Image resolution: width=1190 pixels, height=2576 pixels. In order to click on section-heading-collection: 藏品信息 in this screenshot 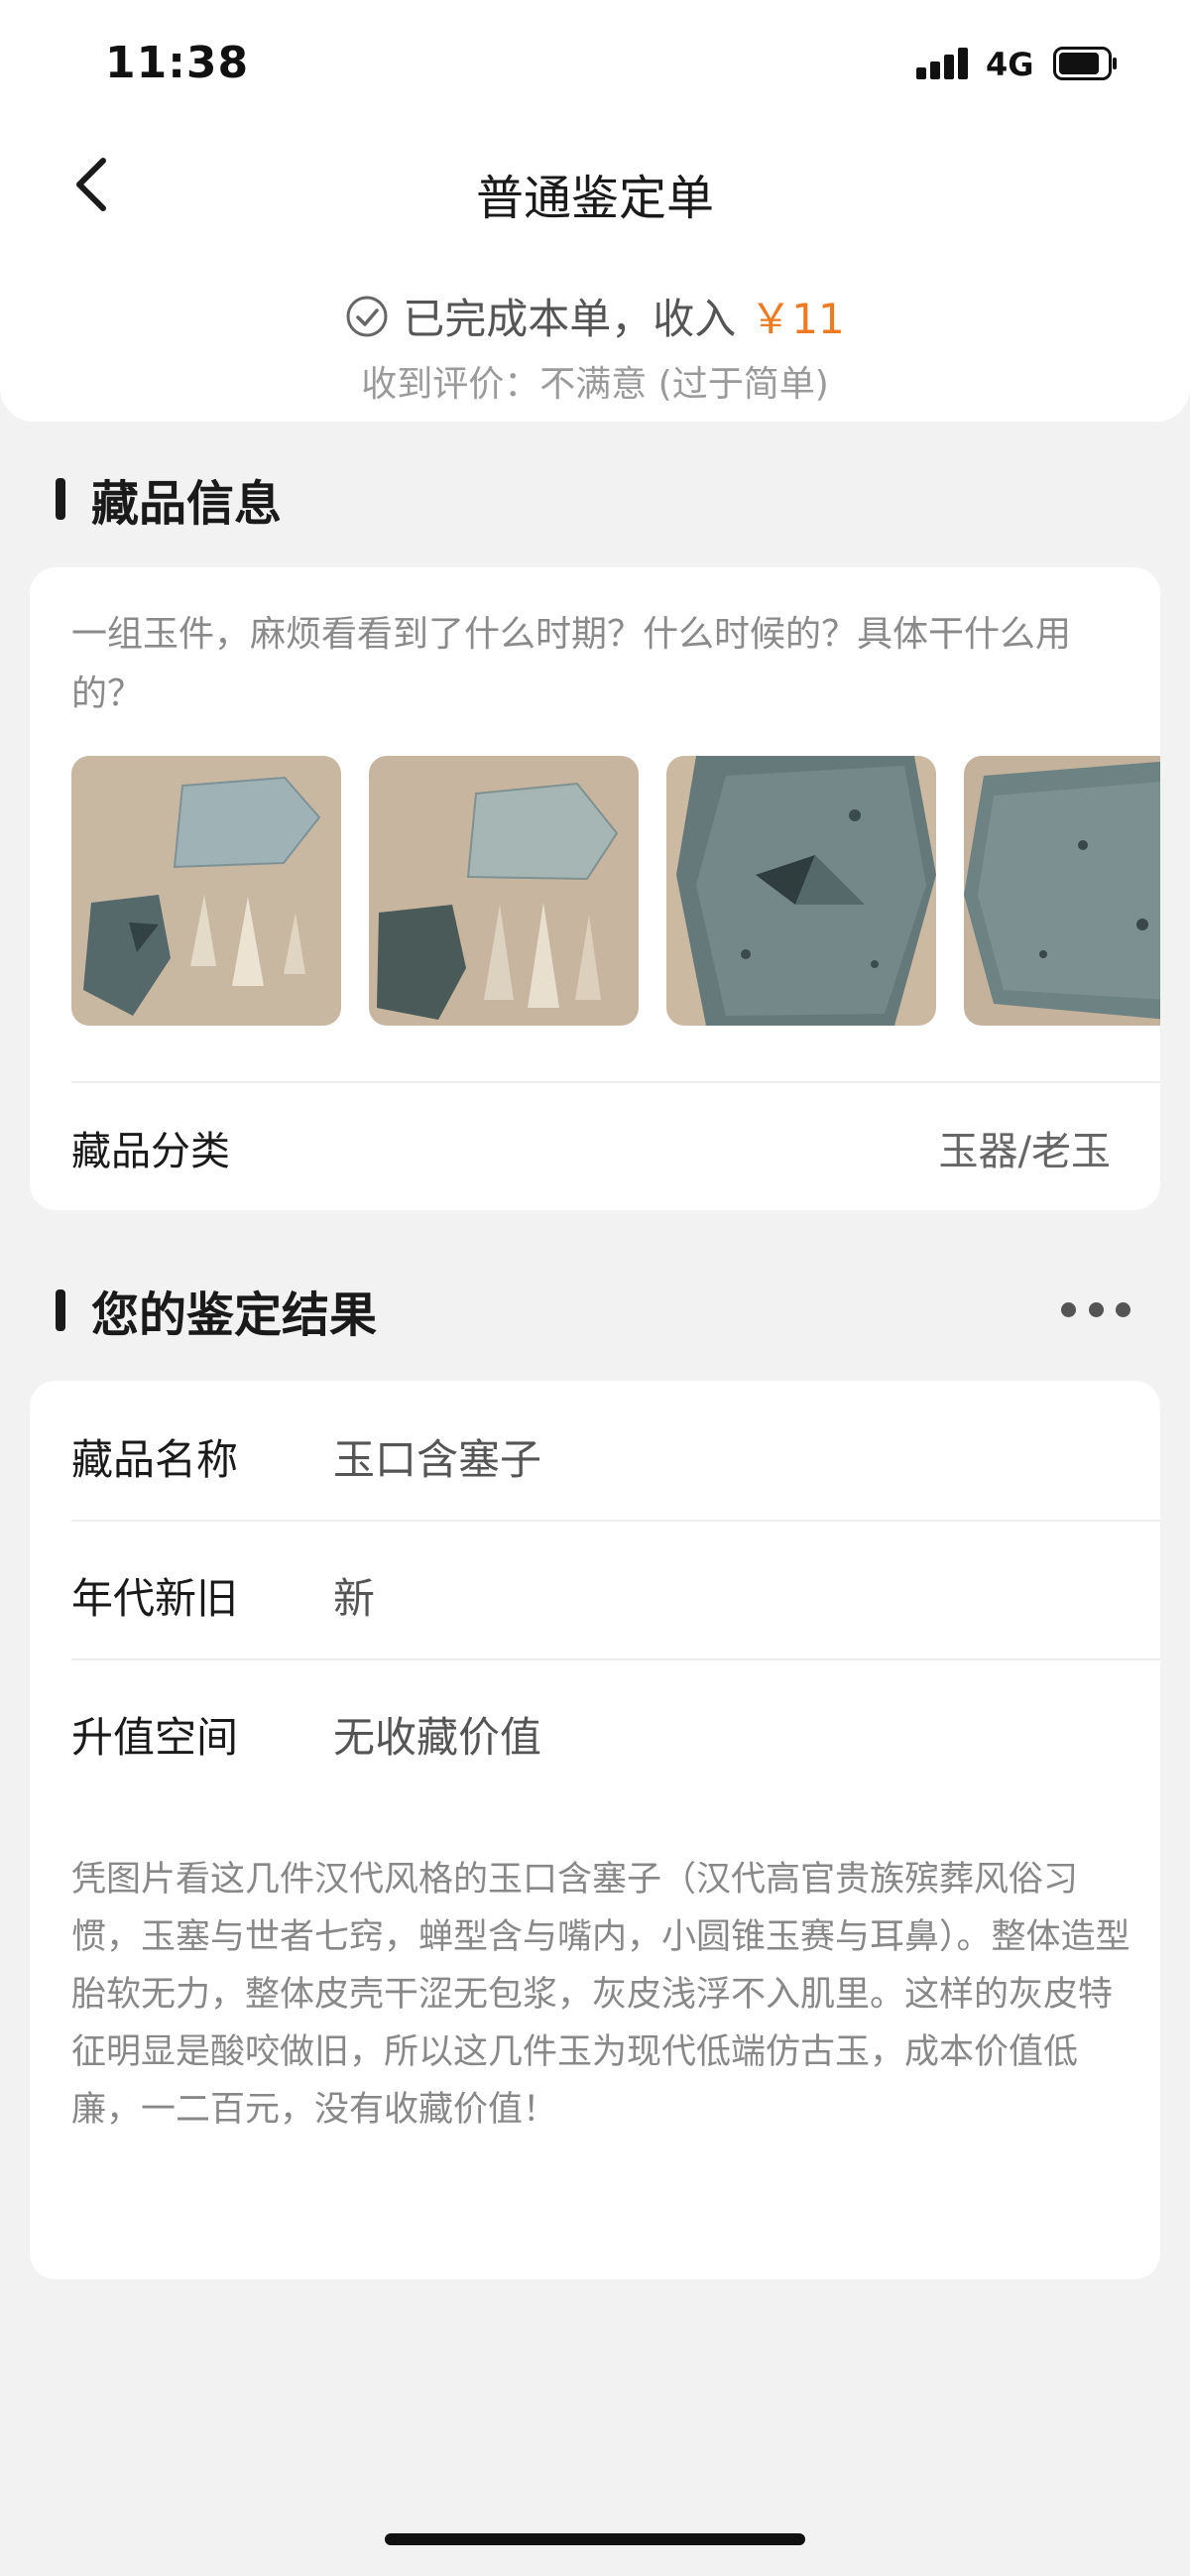, I will do `click(169, 499)`.